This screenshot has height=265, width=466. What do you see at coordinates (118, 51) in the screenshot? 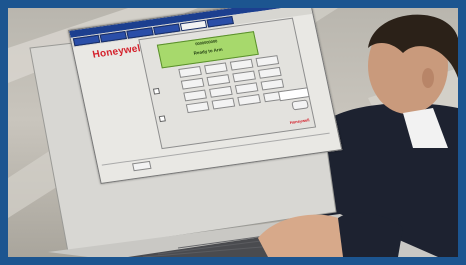
I see `honeywell-logo: Honeywell` at bounding box center [118, 51].